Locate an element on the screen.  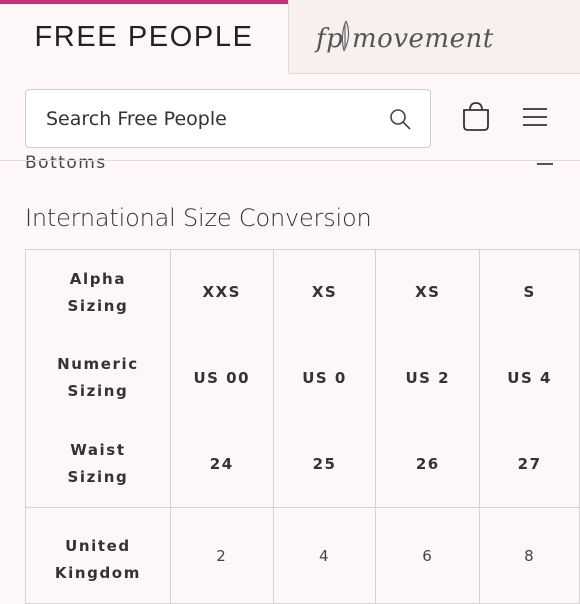
search-box is located at coordinates (228, 118).